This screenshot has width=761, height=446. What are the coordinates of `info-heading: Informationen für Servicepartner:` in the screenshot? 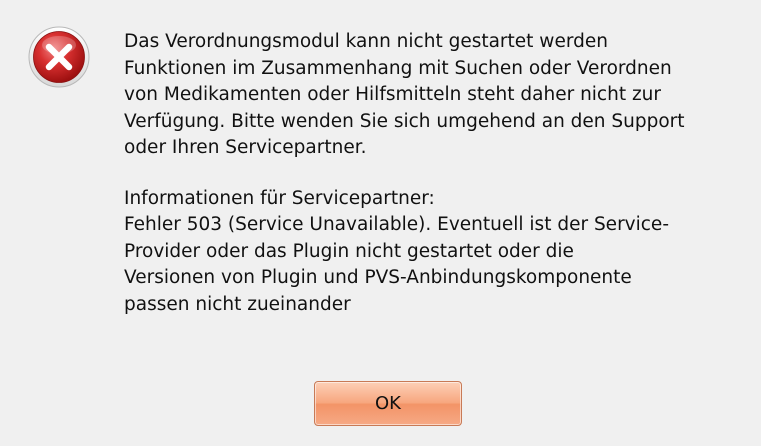 It's located at (279, 198).